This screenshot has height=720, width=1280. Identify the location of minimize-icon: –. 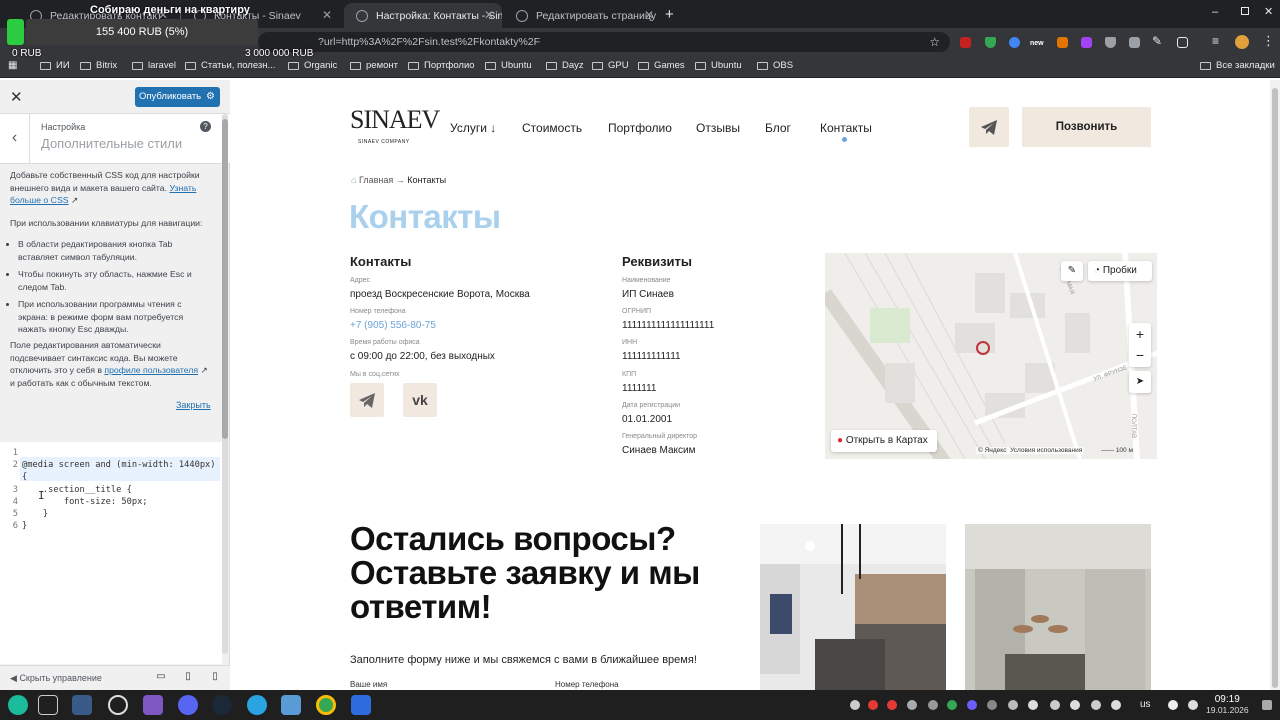
(1215, 12).